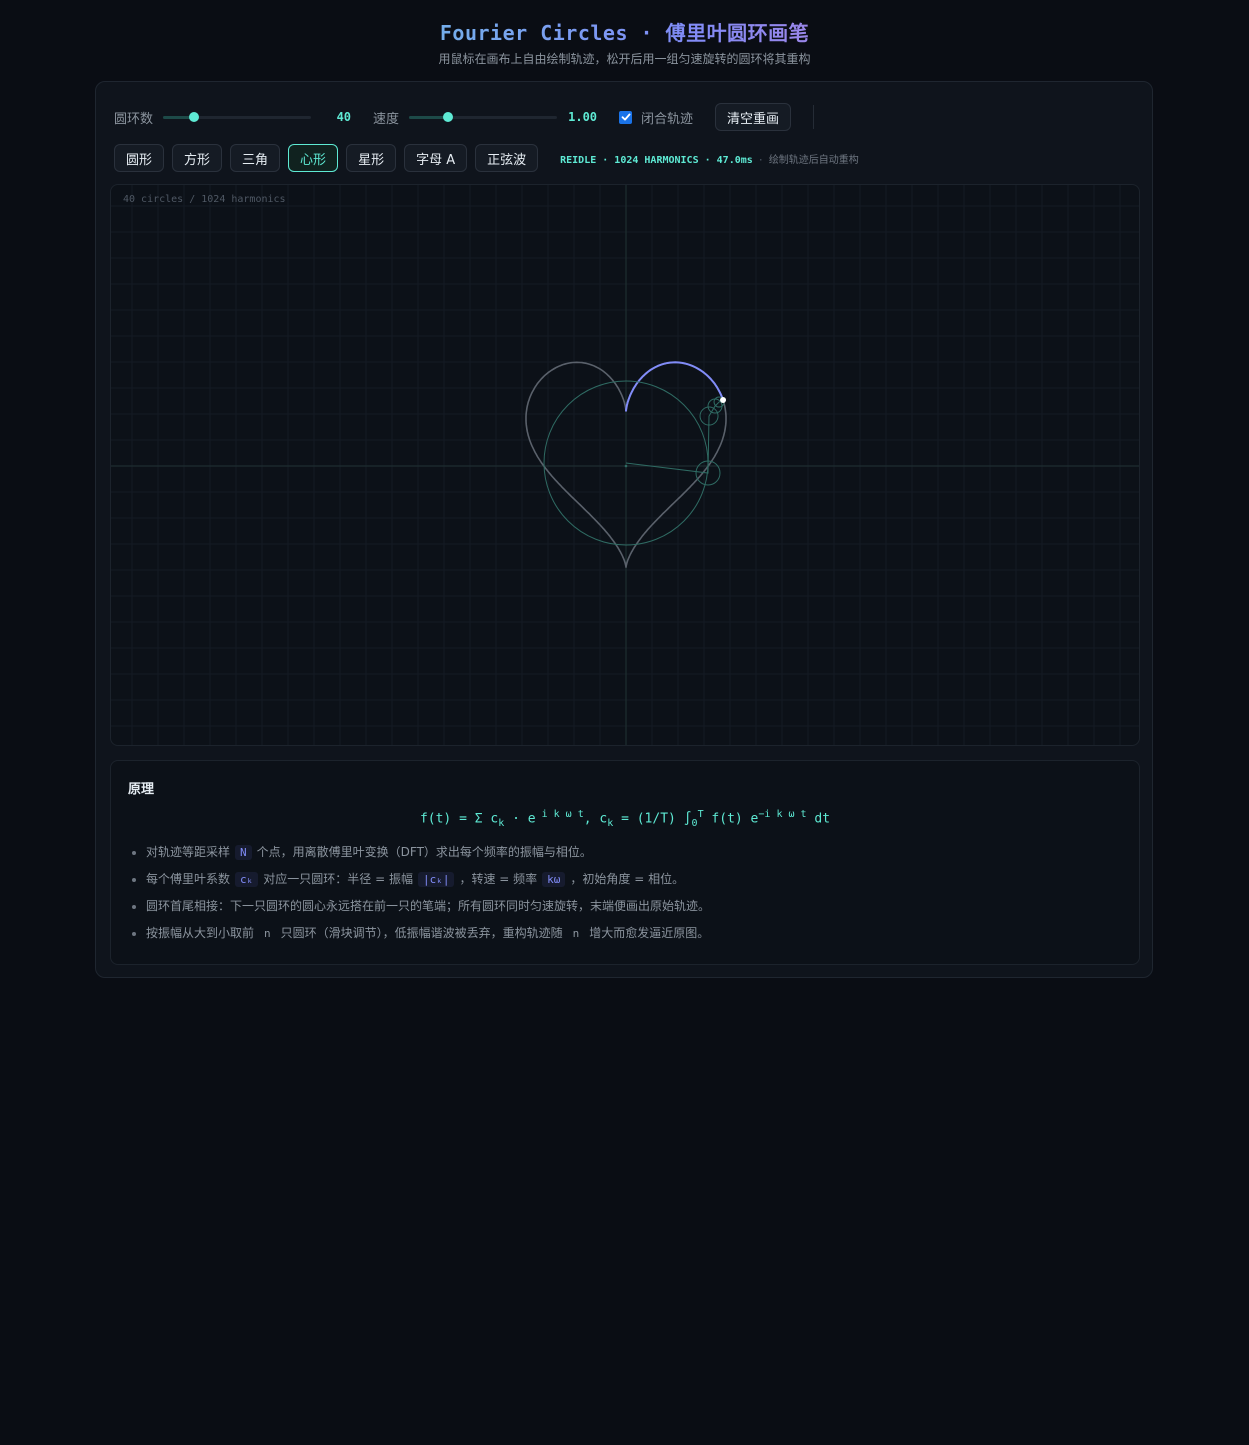  I want to click on circles-label: 圆环数, so click(134, 119).